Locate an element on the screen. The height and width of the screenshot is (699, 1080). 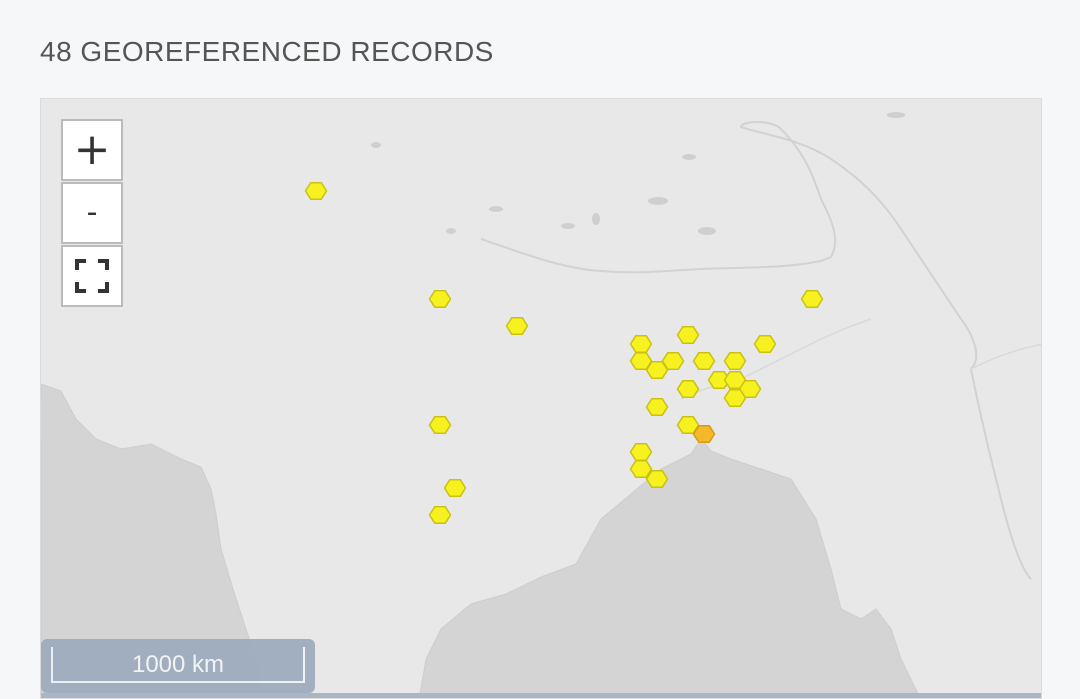
fullscreen-icon is located at coordinates (92, 276).